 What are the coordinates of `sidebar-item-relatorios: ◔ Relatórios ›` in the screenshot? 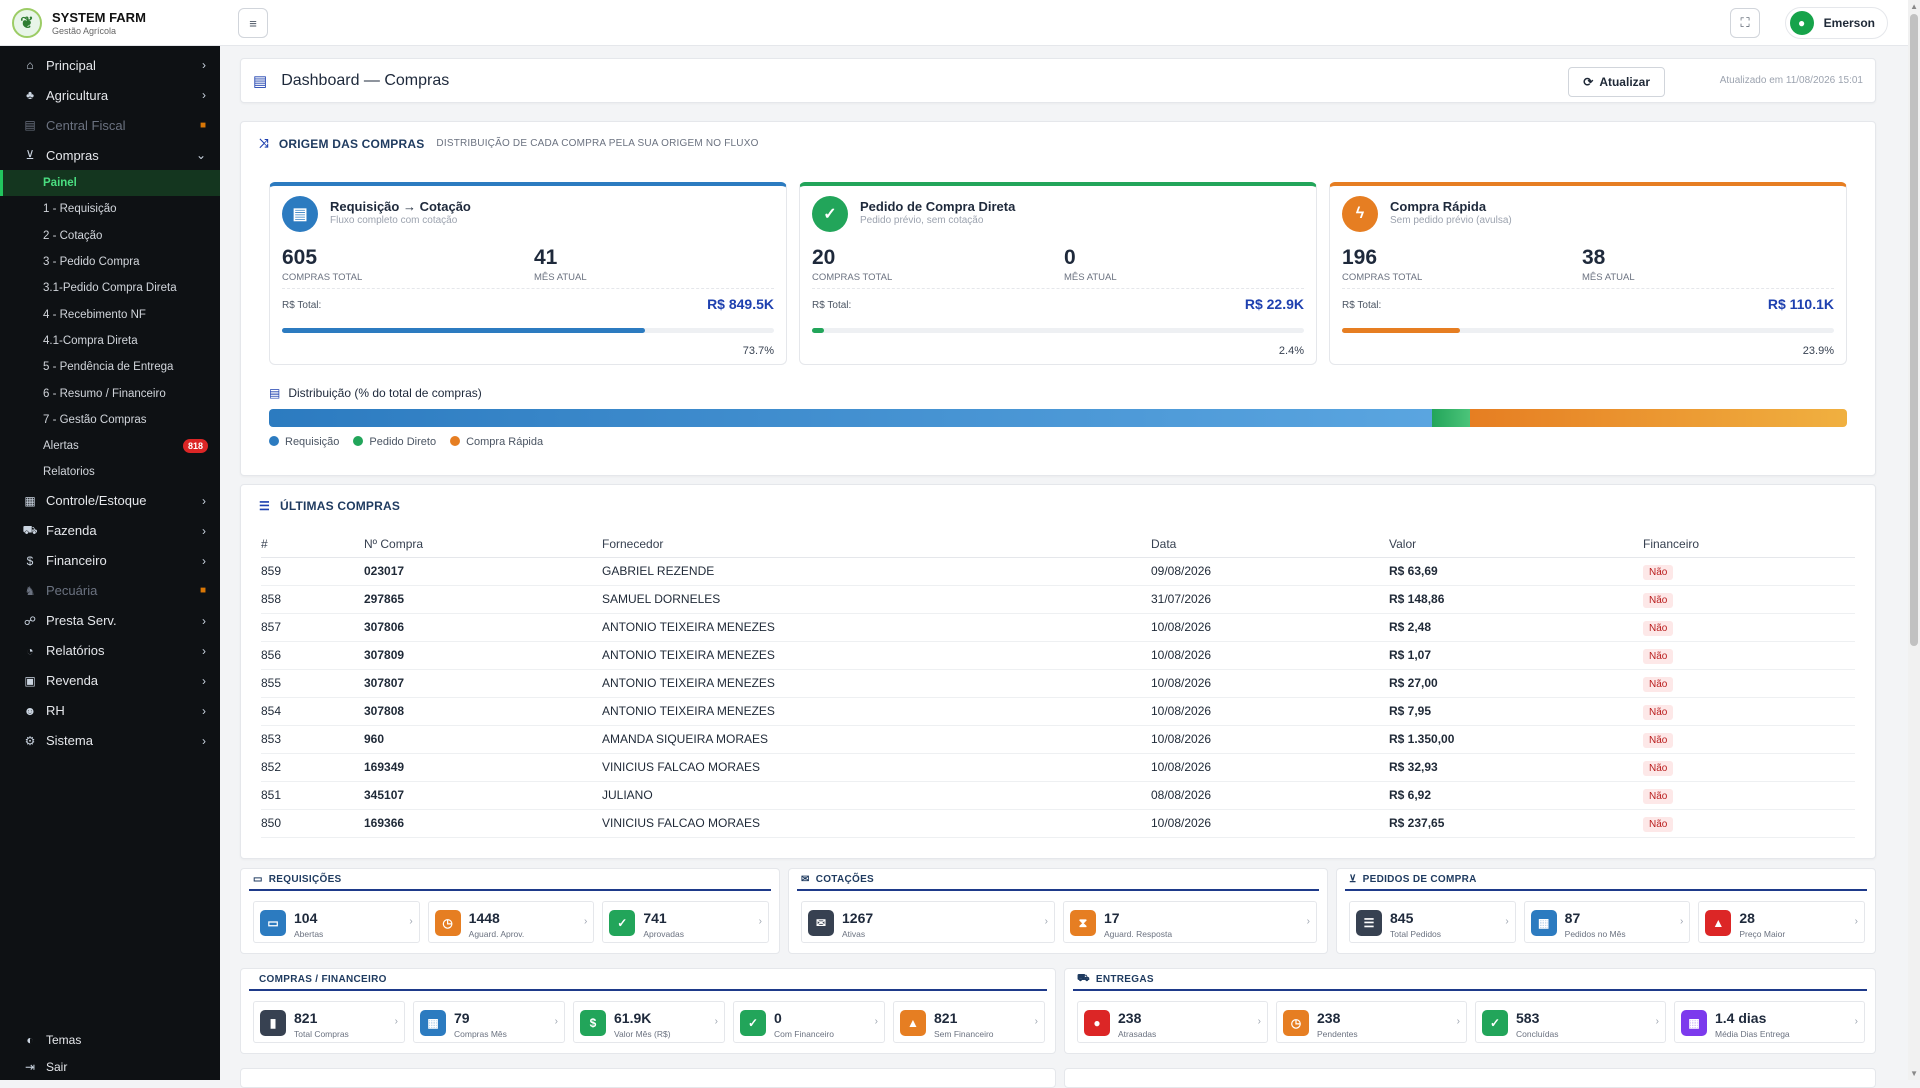 It's located at (110, 651).